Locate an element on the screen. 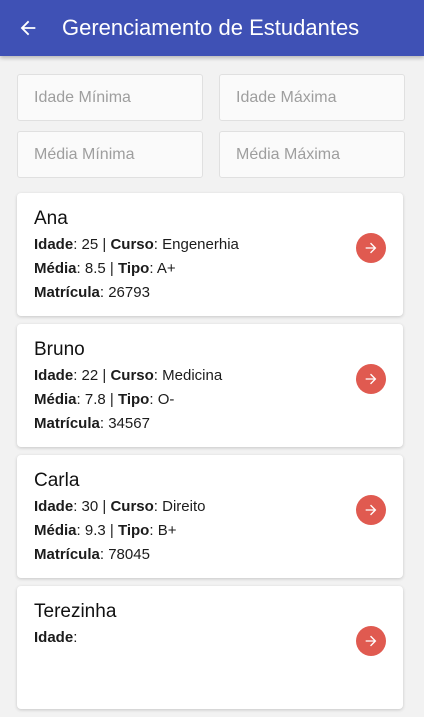 This screenshot has width=424, height=717. idade-value: 22 is located at coordinates (90, 375).